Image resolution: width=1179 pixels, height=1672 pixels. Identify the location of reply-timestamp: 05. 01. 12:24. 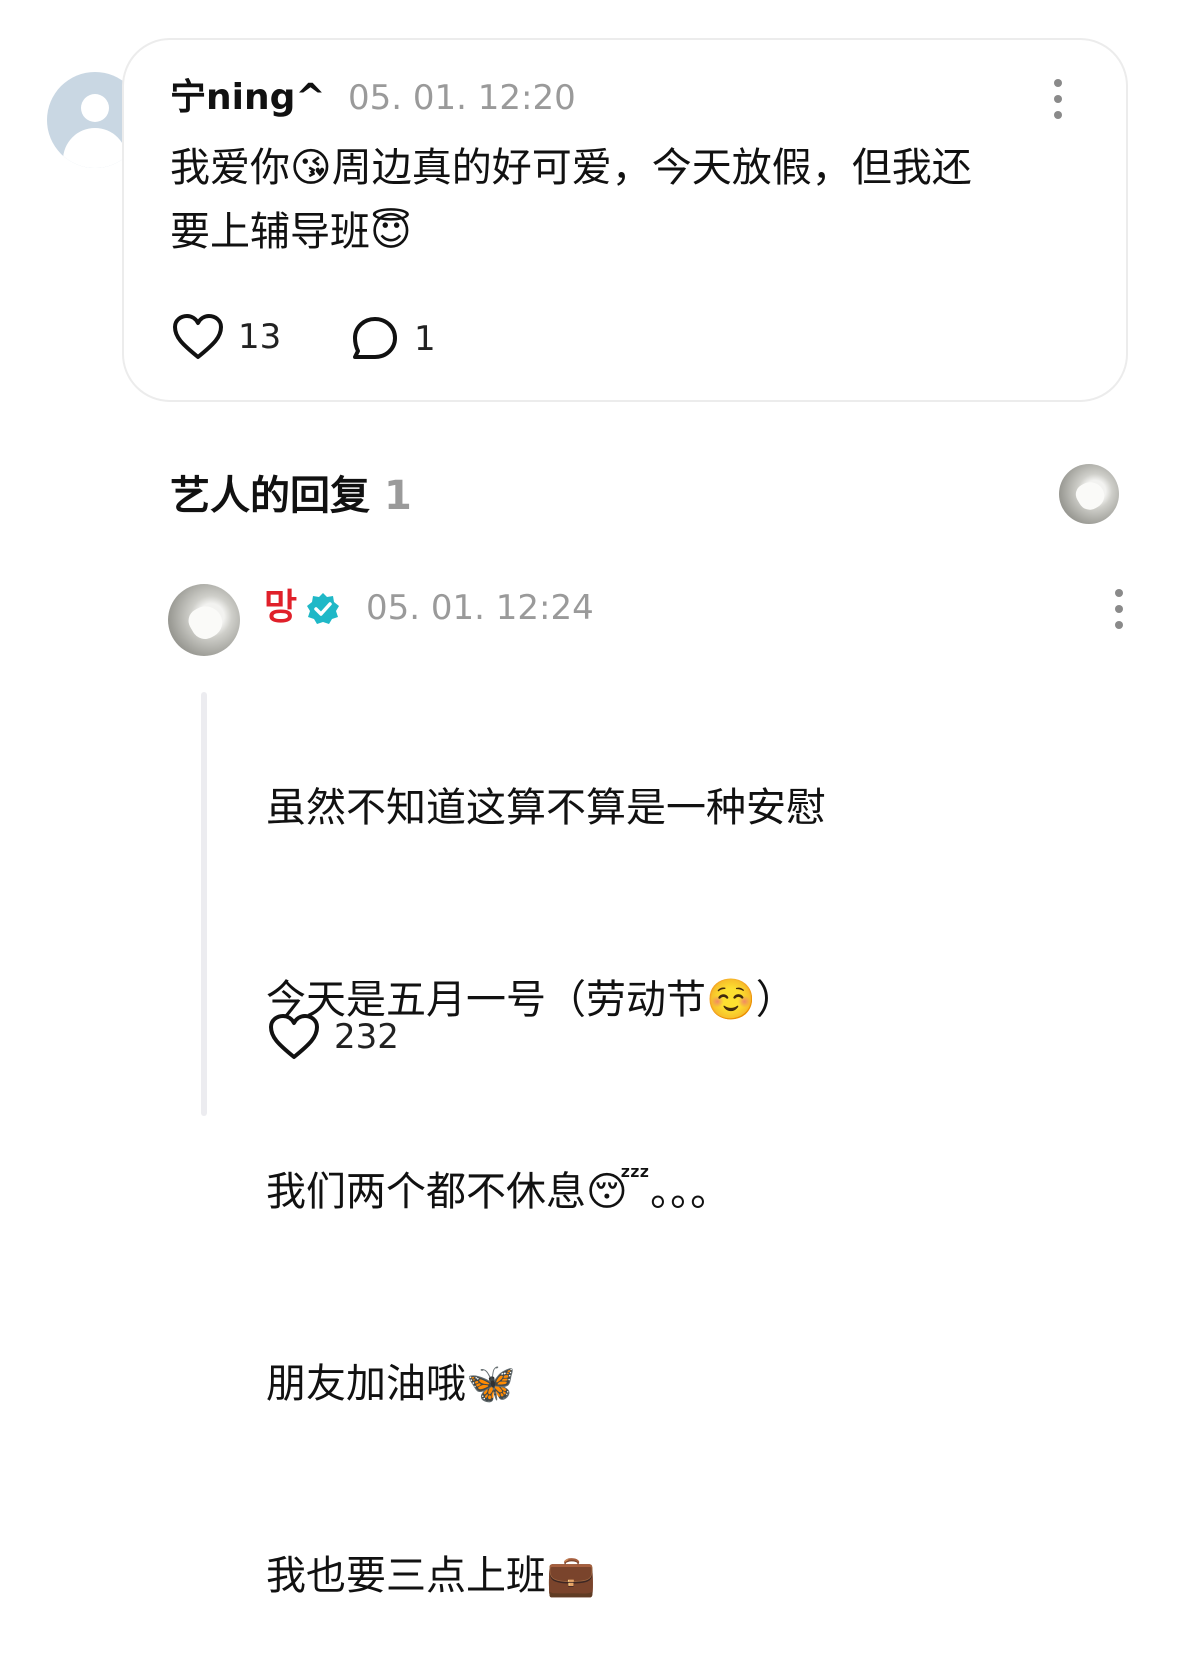
(480, 608).